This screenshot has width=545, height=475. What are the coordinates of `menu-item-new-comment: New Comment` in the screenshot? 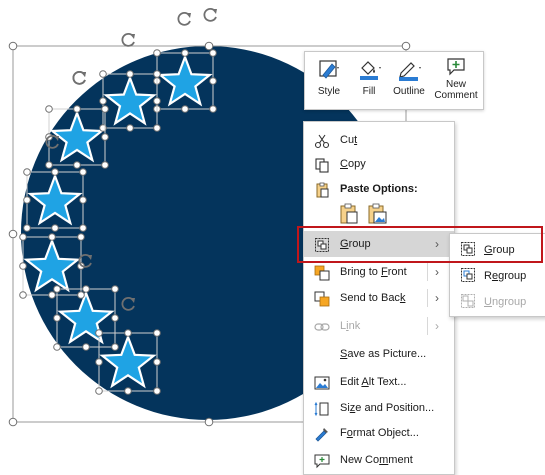 It's located at (379, 460).